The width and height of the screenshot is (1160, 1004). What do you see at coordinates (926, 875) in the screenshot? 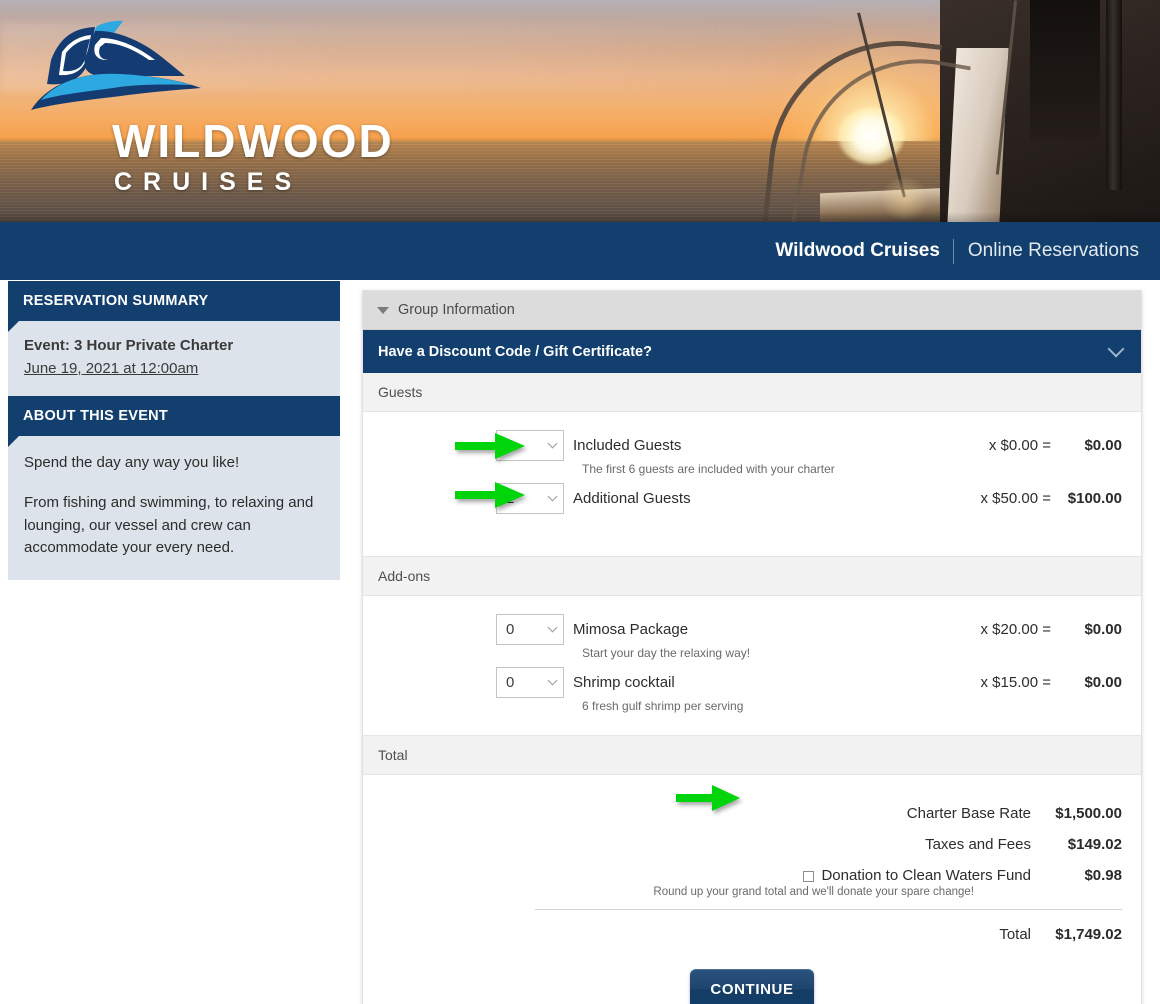
I see `donation-label: Donation to Clean Waters Fund` at bounding box center [926, 875].